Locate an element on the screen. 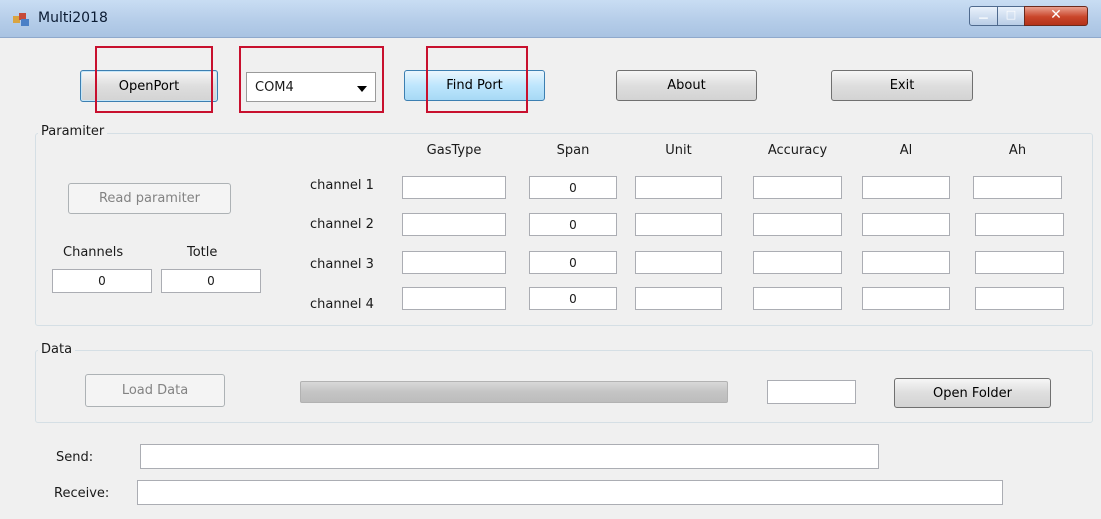  about-button: About is located at coordinates (686, 85).